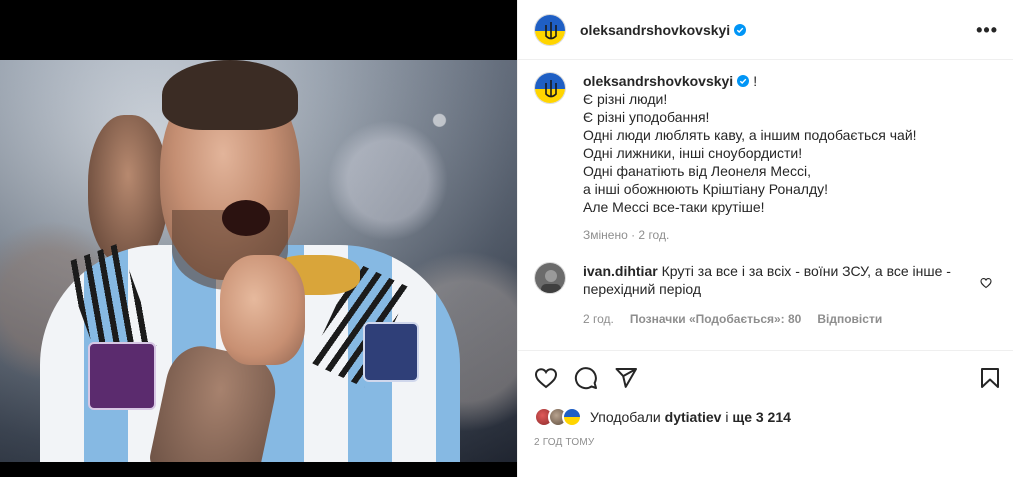 The height and width of the screenshot is (477, 1013). What do you see at coordinates (572, 417) in the screenshot?
I see `liker-avatar` at bounding box center [572, 417].